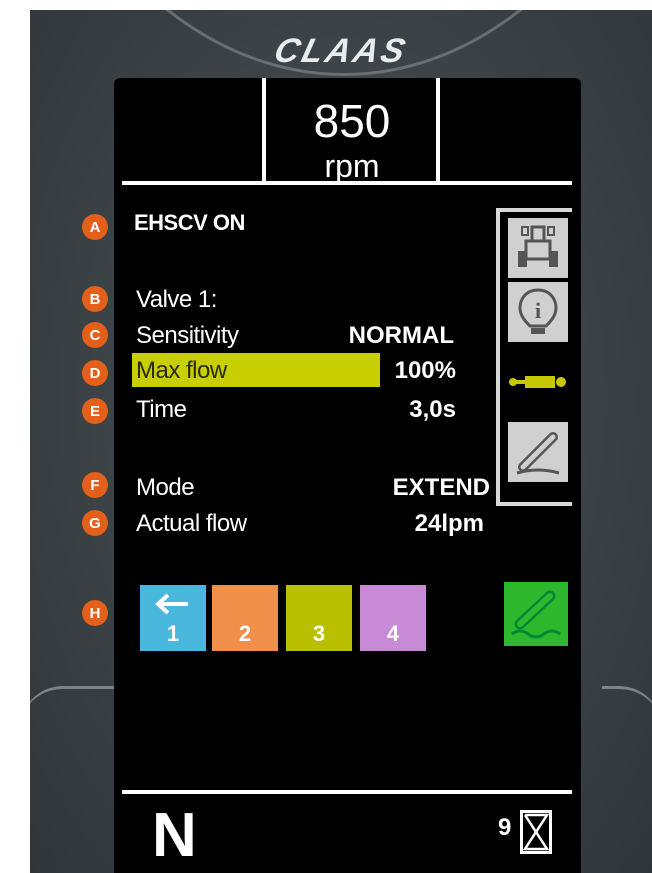 This screenshot has height=873, width=652. I want to click on actual-flow-label: Actual flow, so click(191, 523).